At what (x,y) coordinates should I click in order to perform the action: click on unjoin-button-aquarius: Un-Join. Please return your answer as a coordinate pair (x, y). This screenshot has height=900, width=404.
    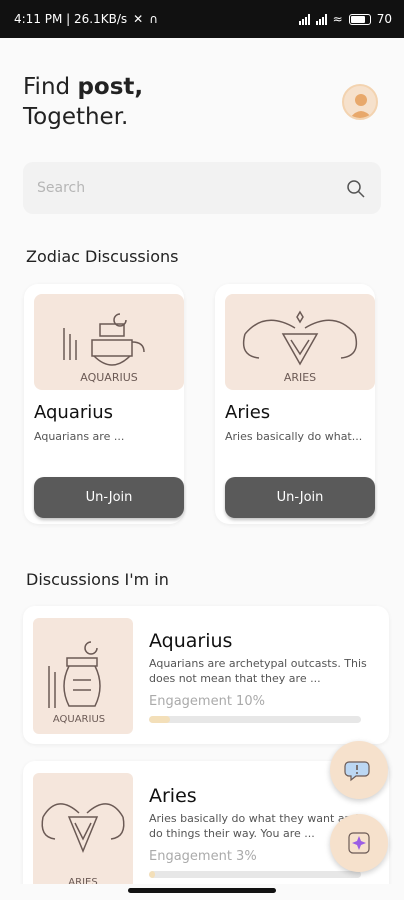
    Looking at the image, I should click on (109, 497).